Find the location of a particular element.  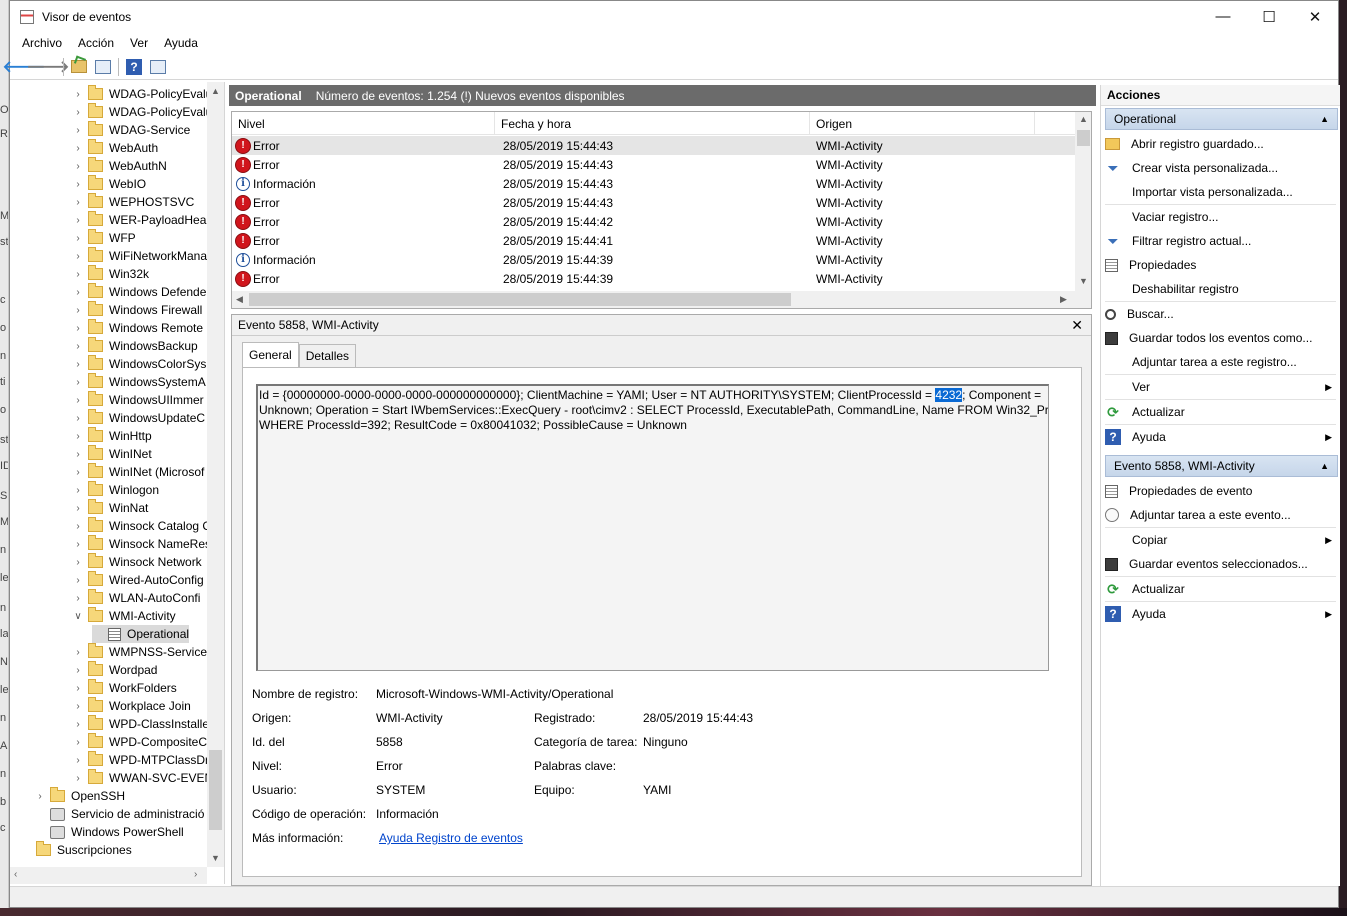

tree-item: › OpenSSH is located at coordinates (79, 796).